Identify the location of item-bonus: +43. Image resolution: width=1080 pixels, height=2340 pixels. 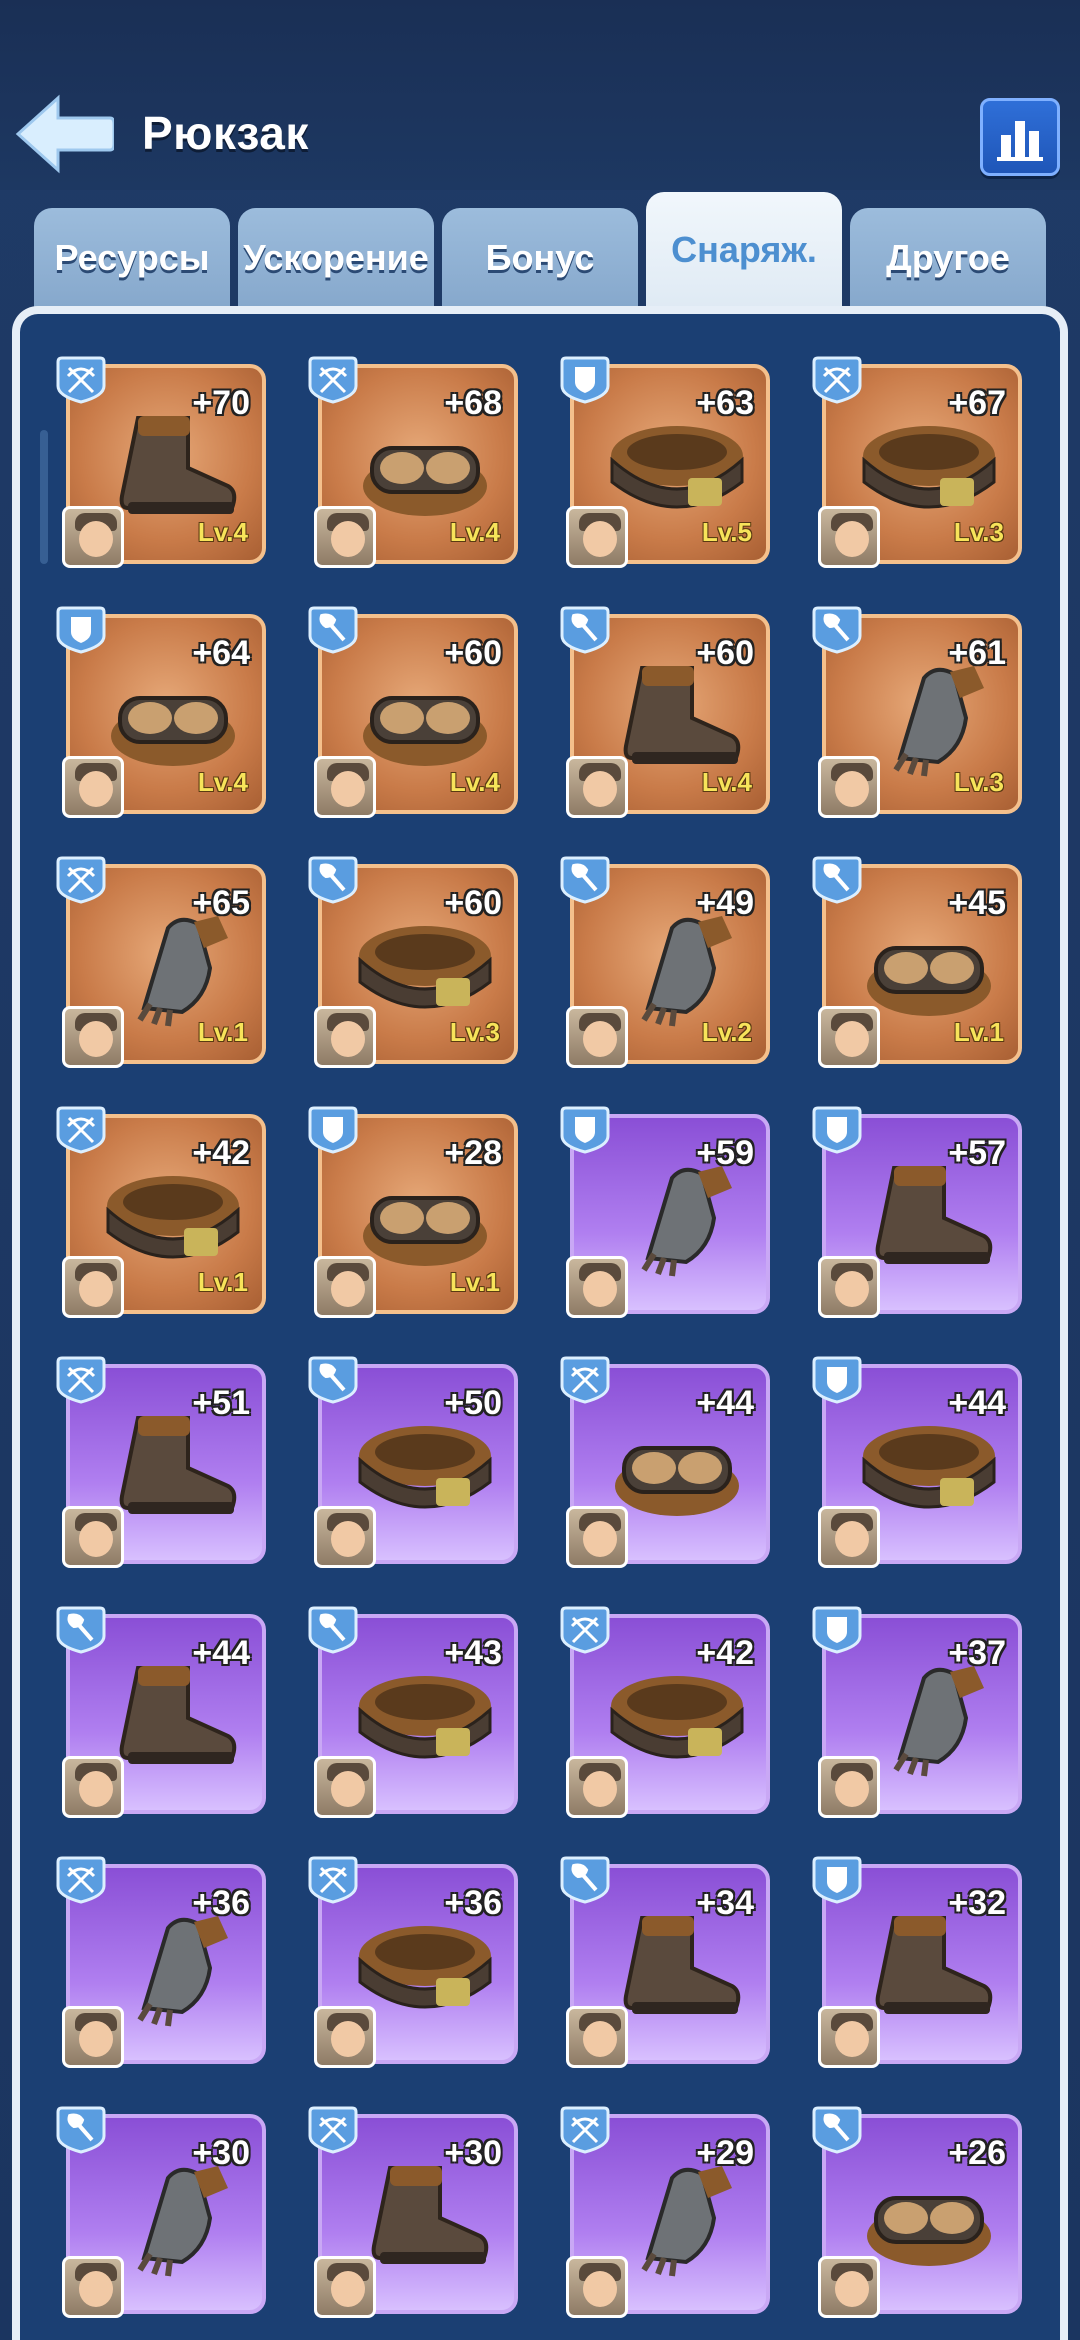
(473, 1653).